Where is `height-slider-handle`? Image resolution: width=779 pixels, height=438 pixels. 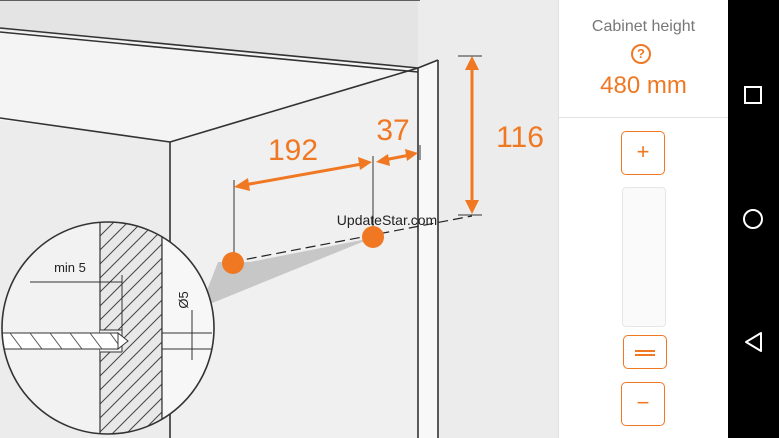
height-slider-handle is located at coordinates (645, 352).